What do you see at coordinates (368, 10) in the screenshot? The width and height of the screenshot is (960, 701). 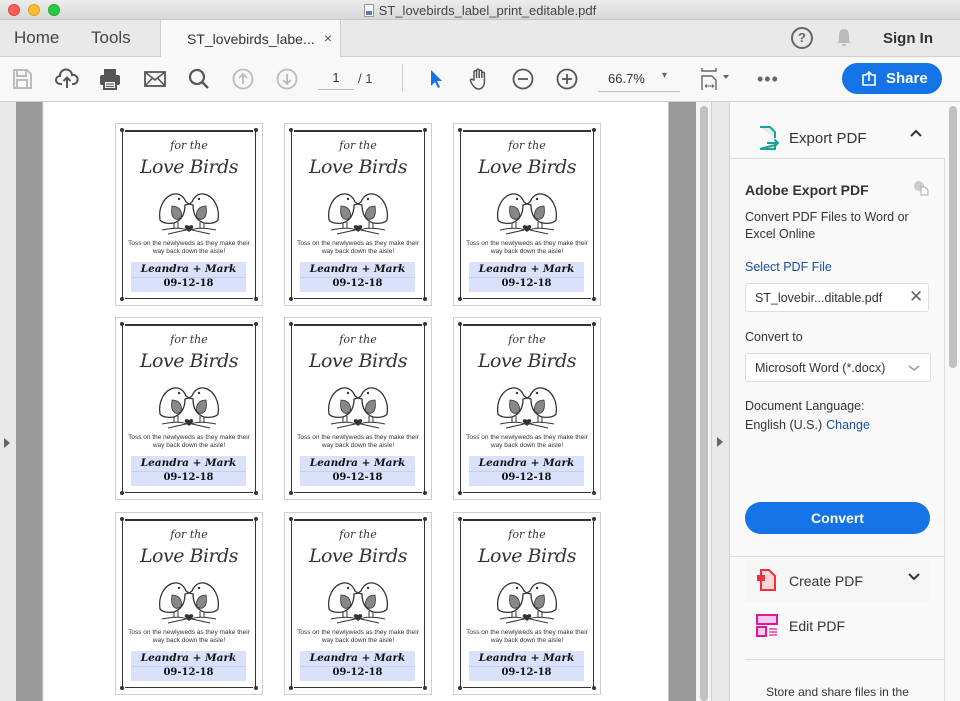 I see `pdf-file-icon` at bounding box center [368, 10].